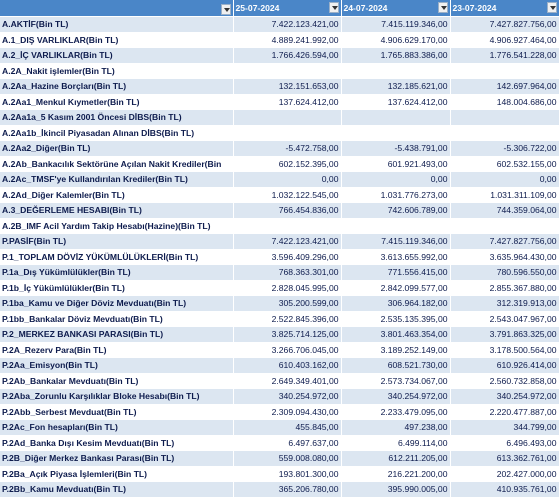  Describe the element at coordinates (117, 427) in the screenshot. I see `row-label-cell: P.2Ac_Fon hesapları(Bin TL)` at that location.